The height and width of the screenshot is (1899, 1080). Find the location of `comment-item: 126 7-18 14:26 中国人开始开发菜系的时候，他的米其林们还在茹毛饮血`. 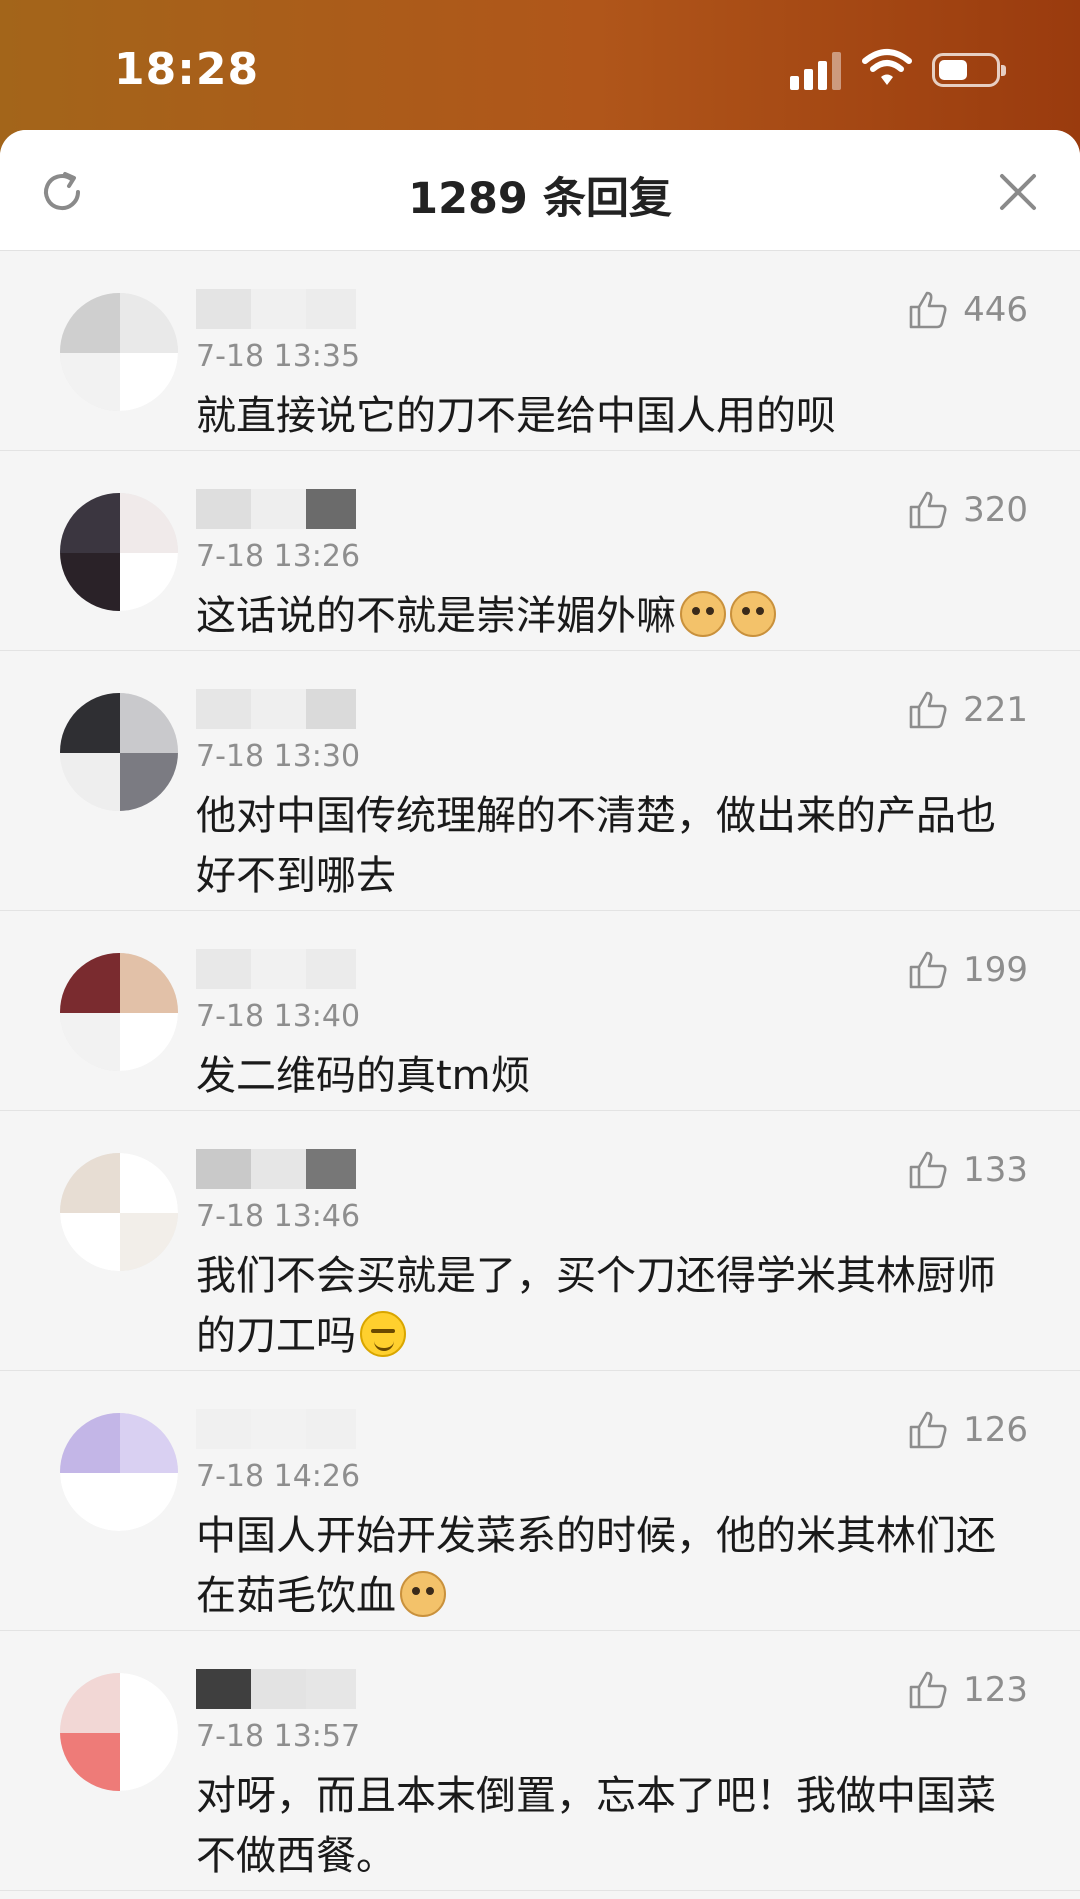

comment-item: 126 7-18 14:26 中国人开始开发菜系的时候，他的米其林们还在茹毛饮血 is located at coordinates (540, 1501).